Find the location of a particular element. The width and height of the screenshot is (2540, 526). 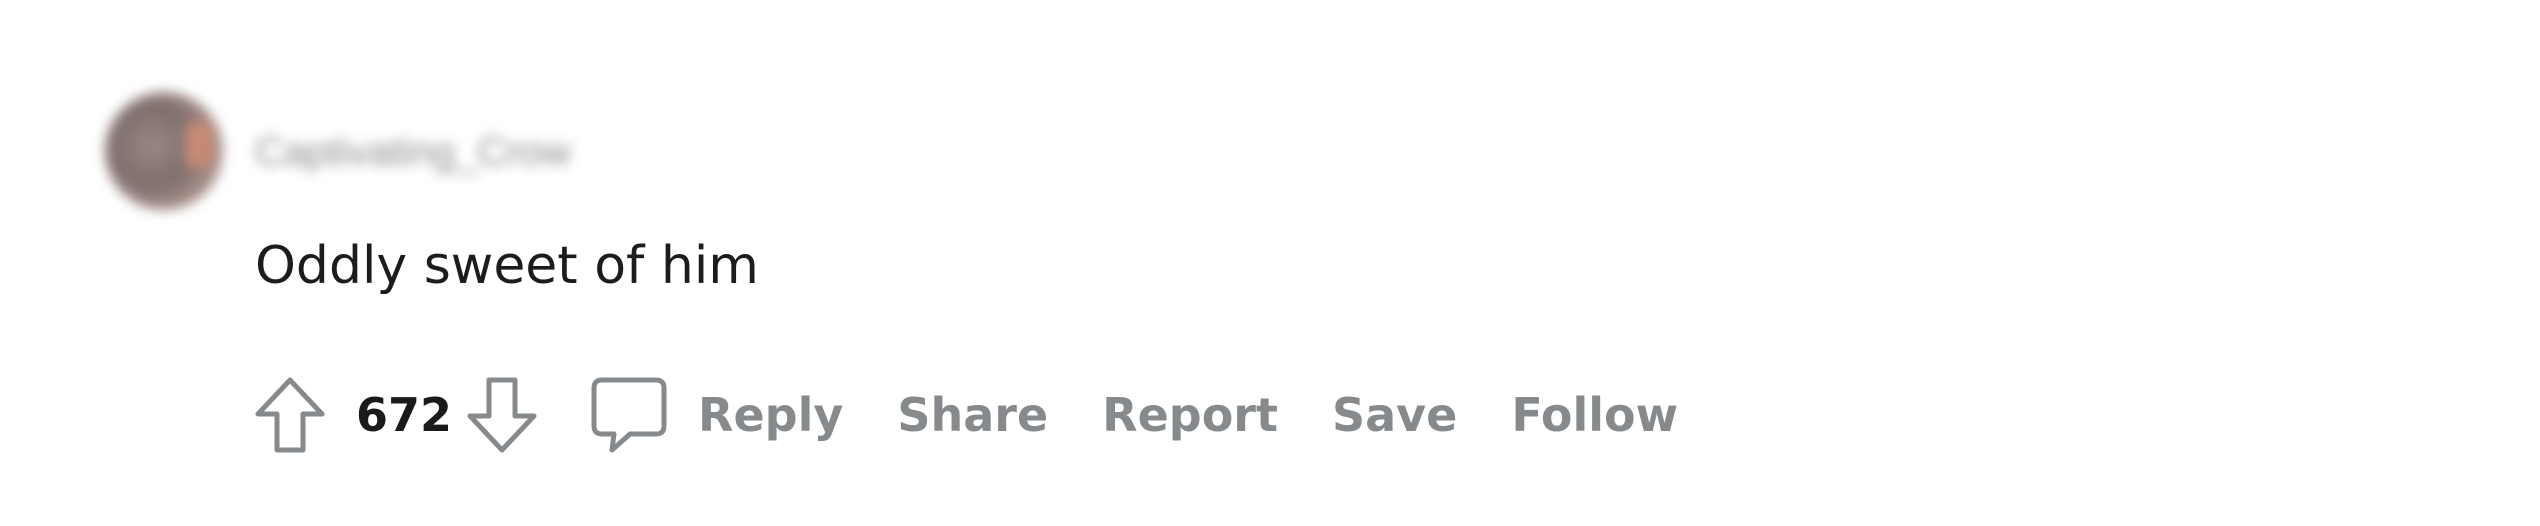

vote-score: 672 is located at coordinates (404, 415).